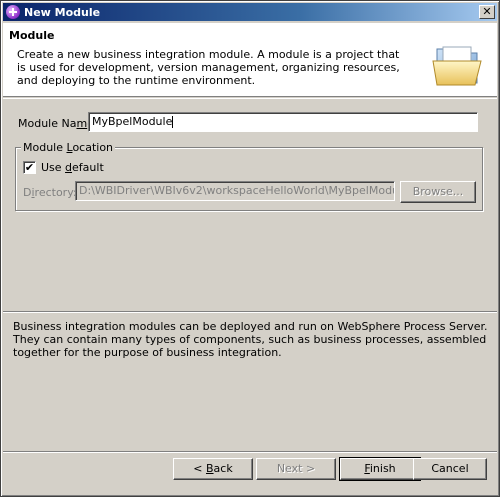  Describe the element at coordinates (450, 469) in the screenshot. I see `cancel-button: Cancel` at that location.